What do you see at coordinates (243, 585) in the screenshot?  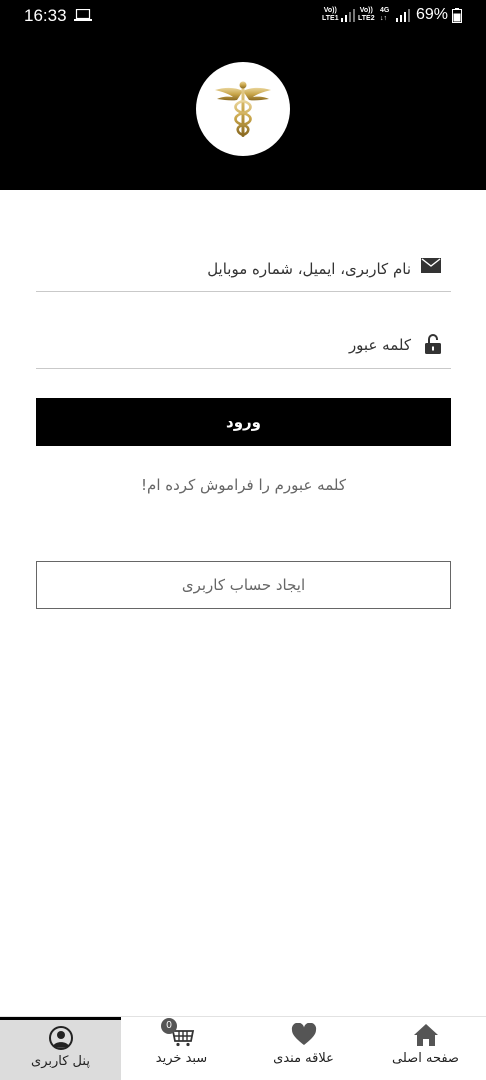 I see `create-account-button: ایجاد حساب کاربری` at bounding box center [243, 585].